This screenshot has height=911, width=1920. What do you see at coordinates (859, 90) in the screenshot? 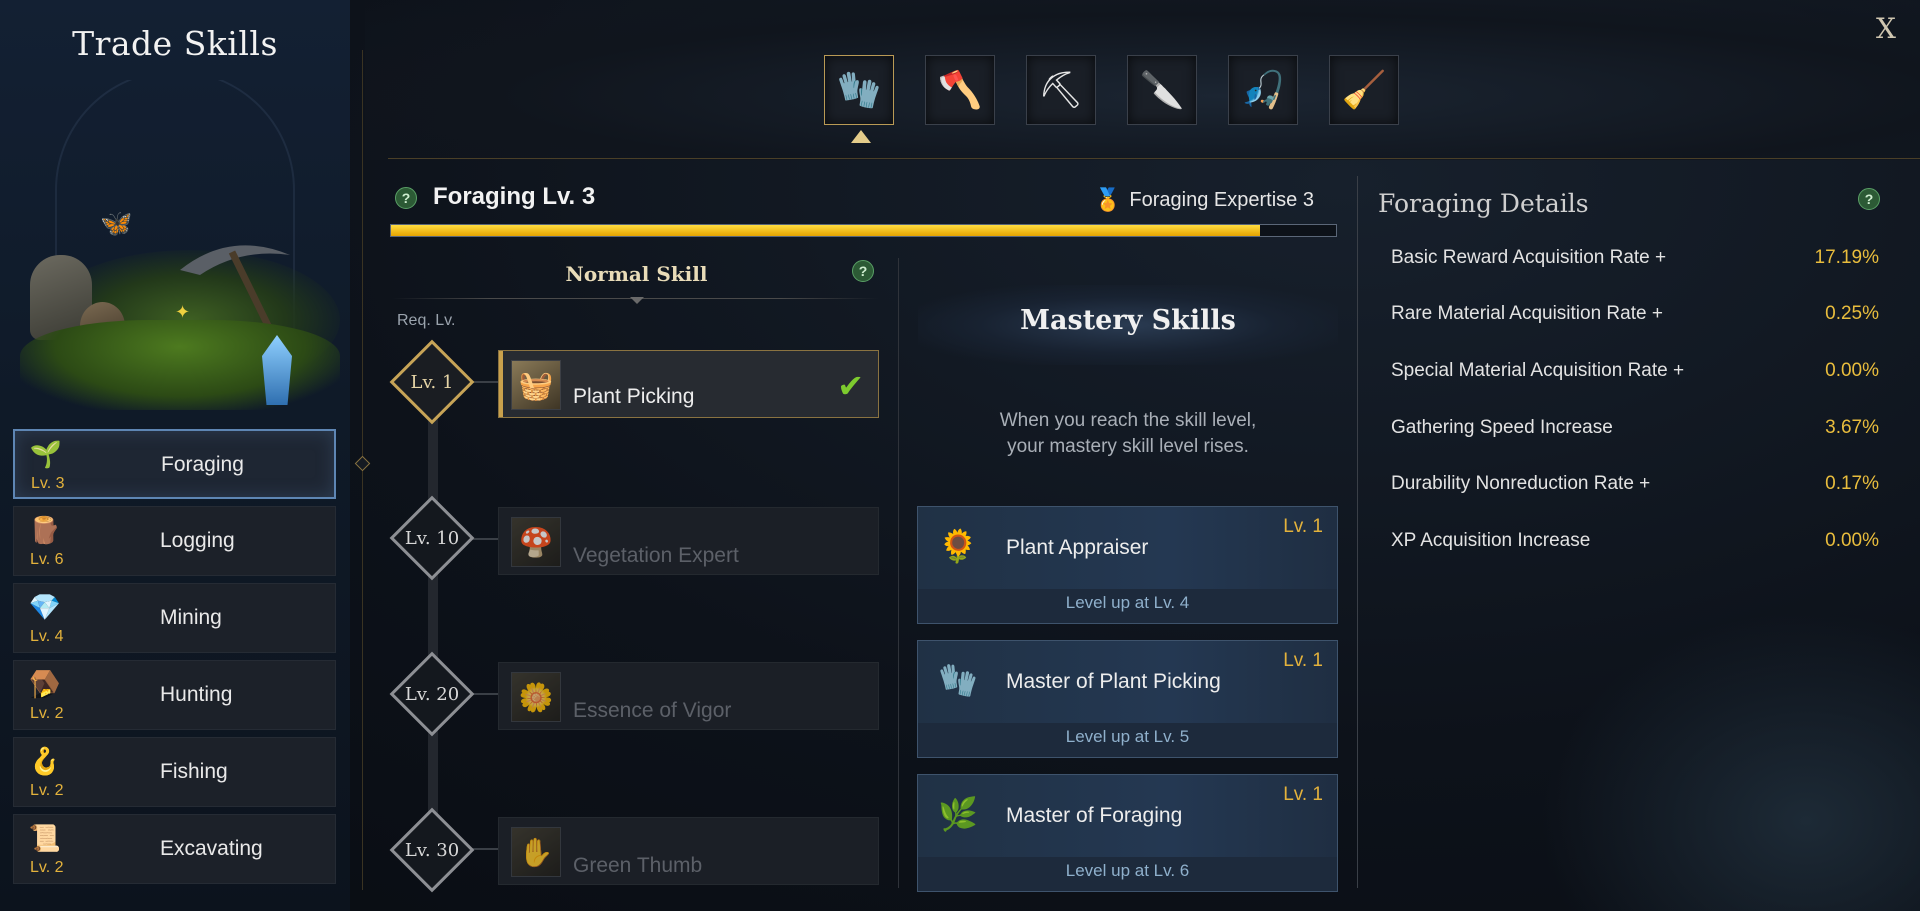
I see `gloves-icon: 🧤` at bounding box center [859, 90].